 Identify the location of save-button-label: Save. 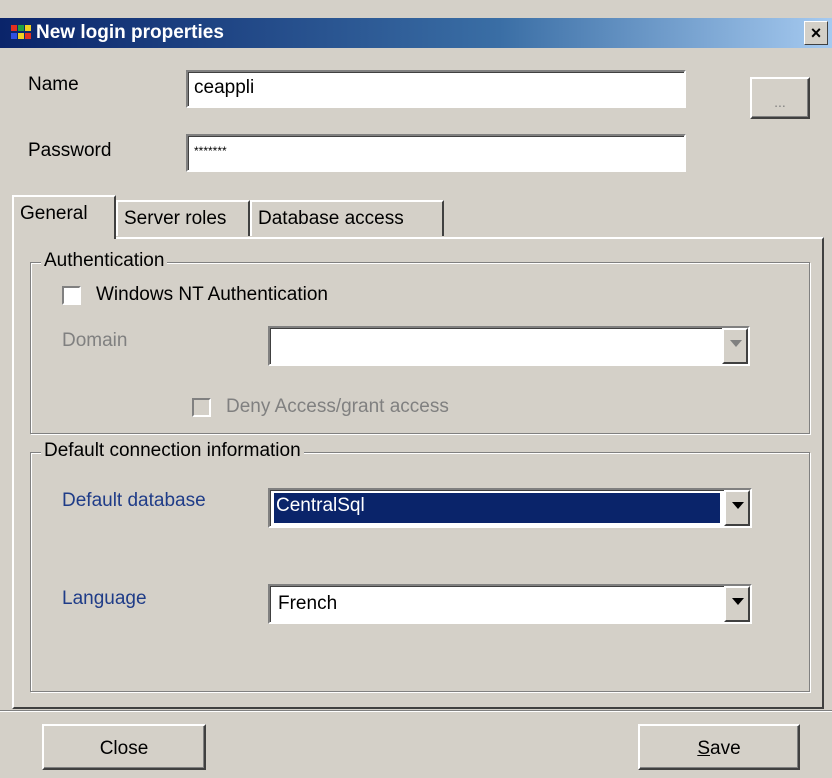
(718, 748).